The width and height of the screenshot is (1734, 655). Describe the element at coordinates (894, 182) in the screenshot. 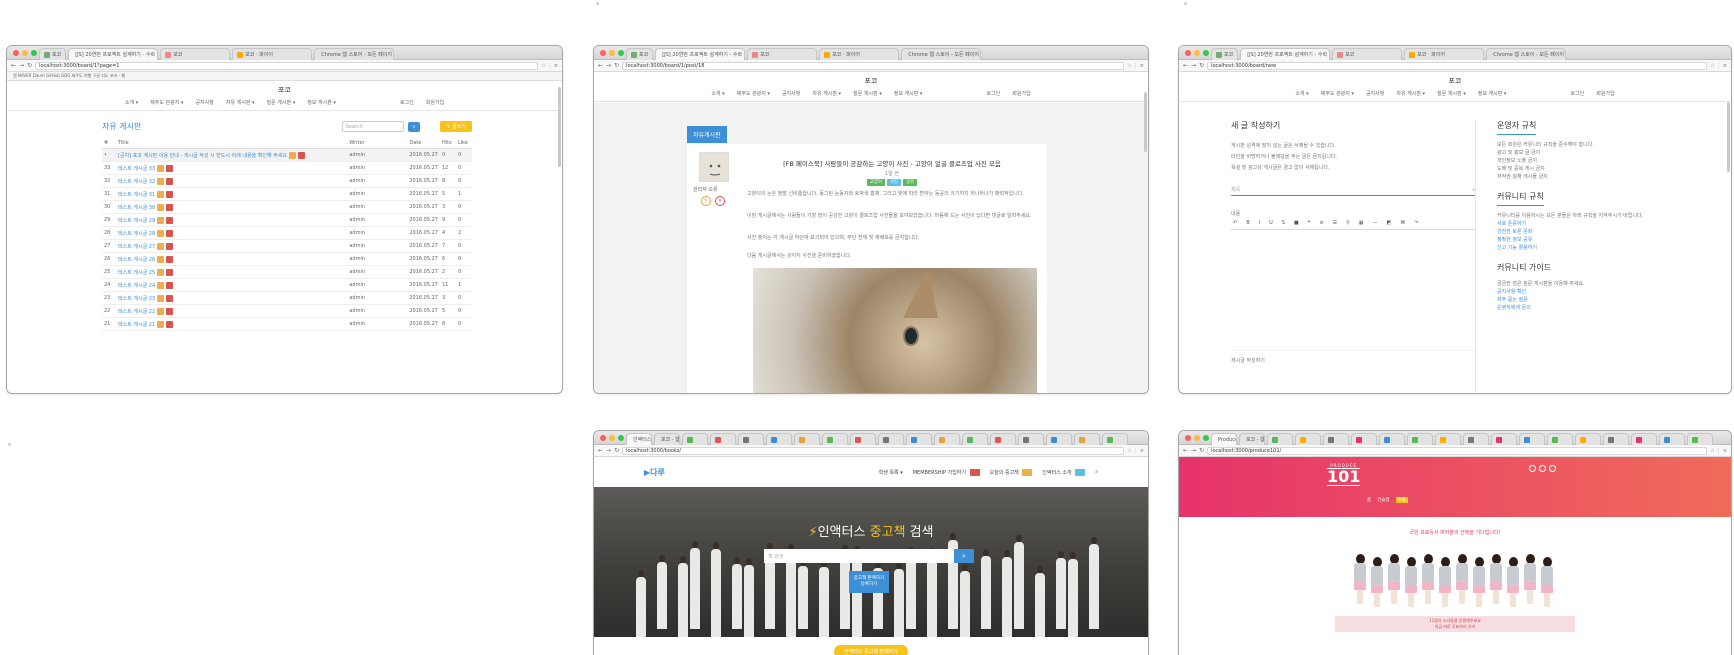

I see `tag: 사진` at that location.